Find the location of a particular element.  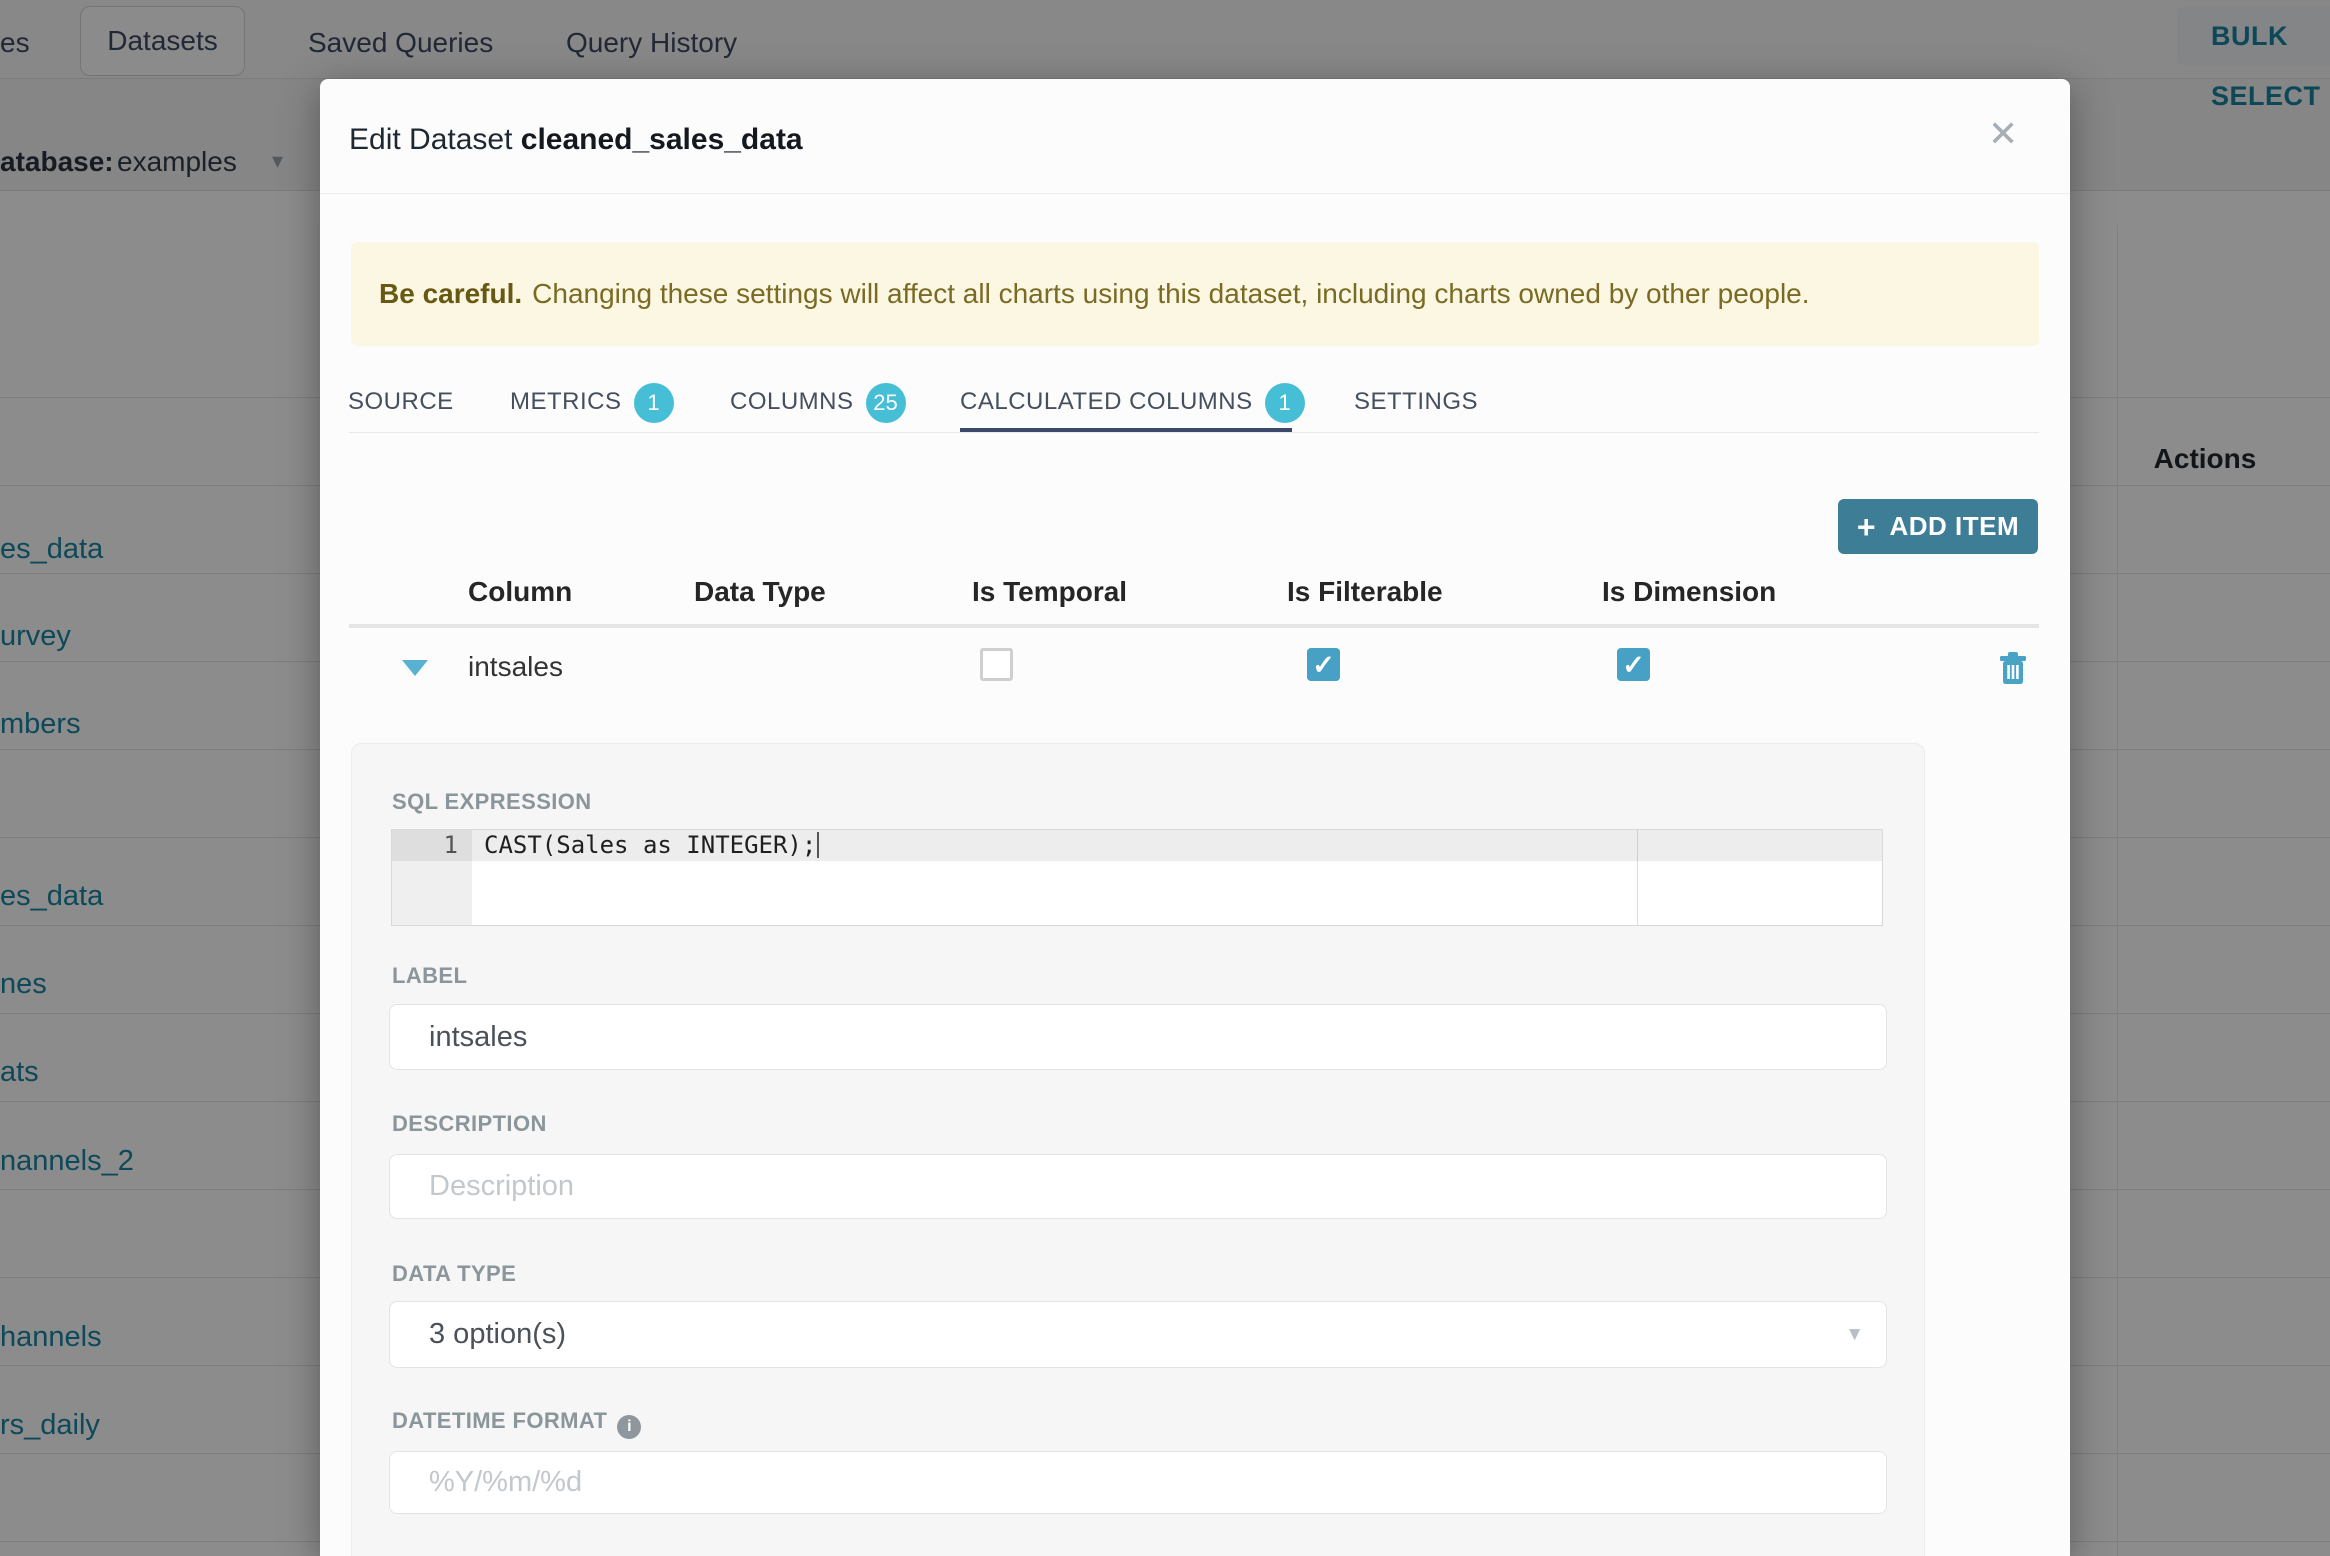

data-type-selected-value: 3 option(s) is located at coordinates (498, 1334).